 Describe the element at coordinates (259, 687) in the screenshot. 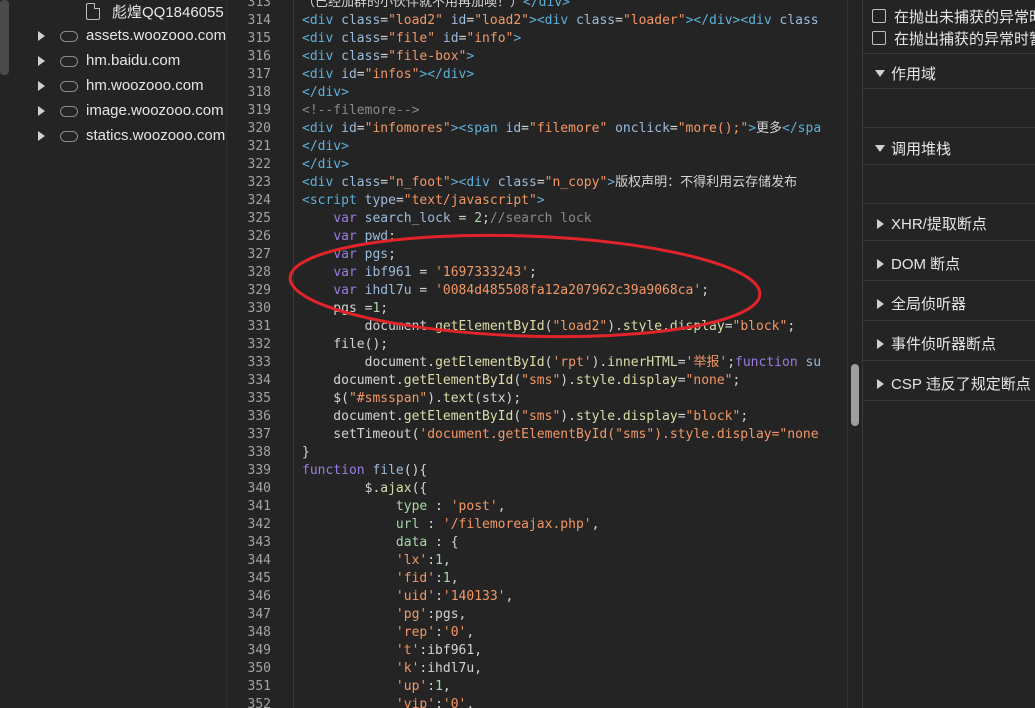

I see `line-number: 351` at that location.